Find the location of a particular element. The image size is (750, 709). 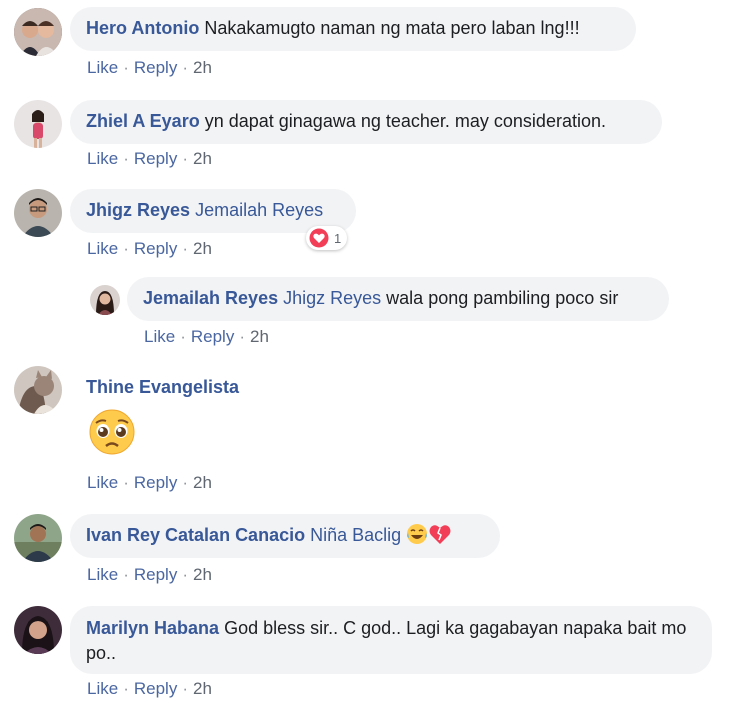

mention-link: Jemailah Reyes is located at coordinates (259, 210).